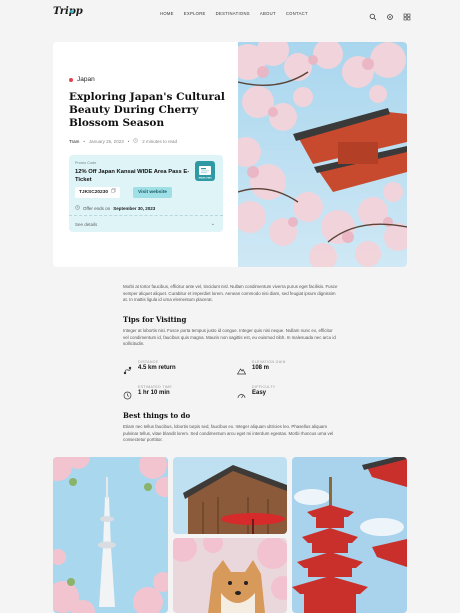  Describe the element at coordinates (155, 319) in the screenshot. I see `tips-heading: Tips for Visiting` at that location.